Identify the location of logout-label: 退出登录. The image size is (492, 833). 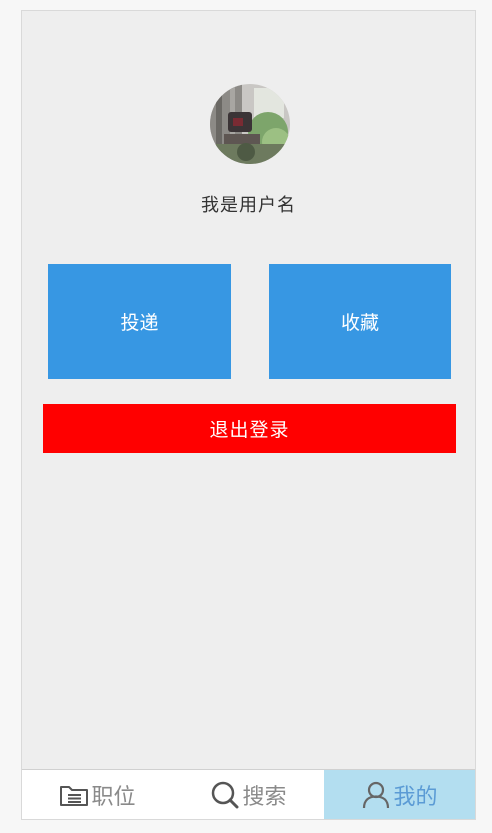
(249, 430).